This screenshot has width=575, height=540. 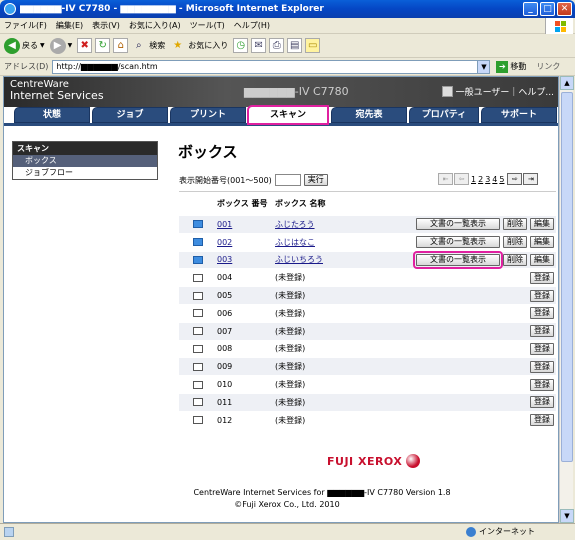 What do you see at coordinates (85, 161) in the screenshot?
I see `left-nav-item-box: ボックス` at bounding box center [85, 161].